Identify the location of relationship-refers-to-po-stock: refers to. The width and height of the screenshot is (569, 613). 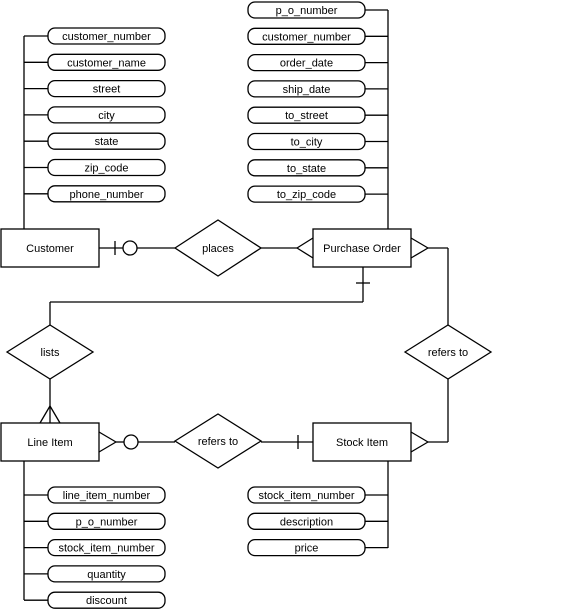
(448, 352).